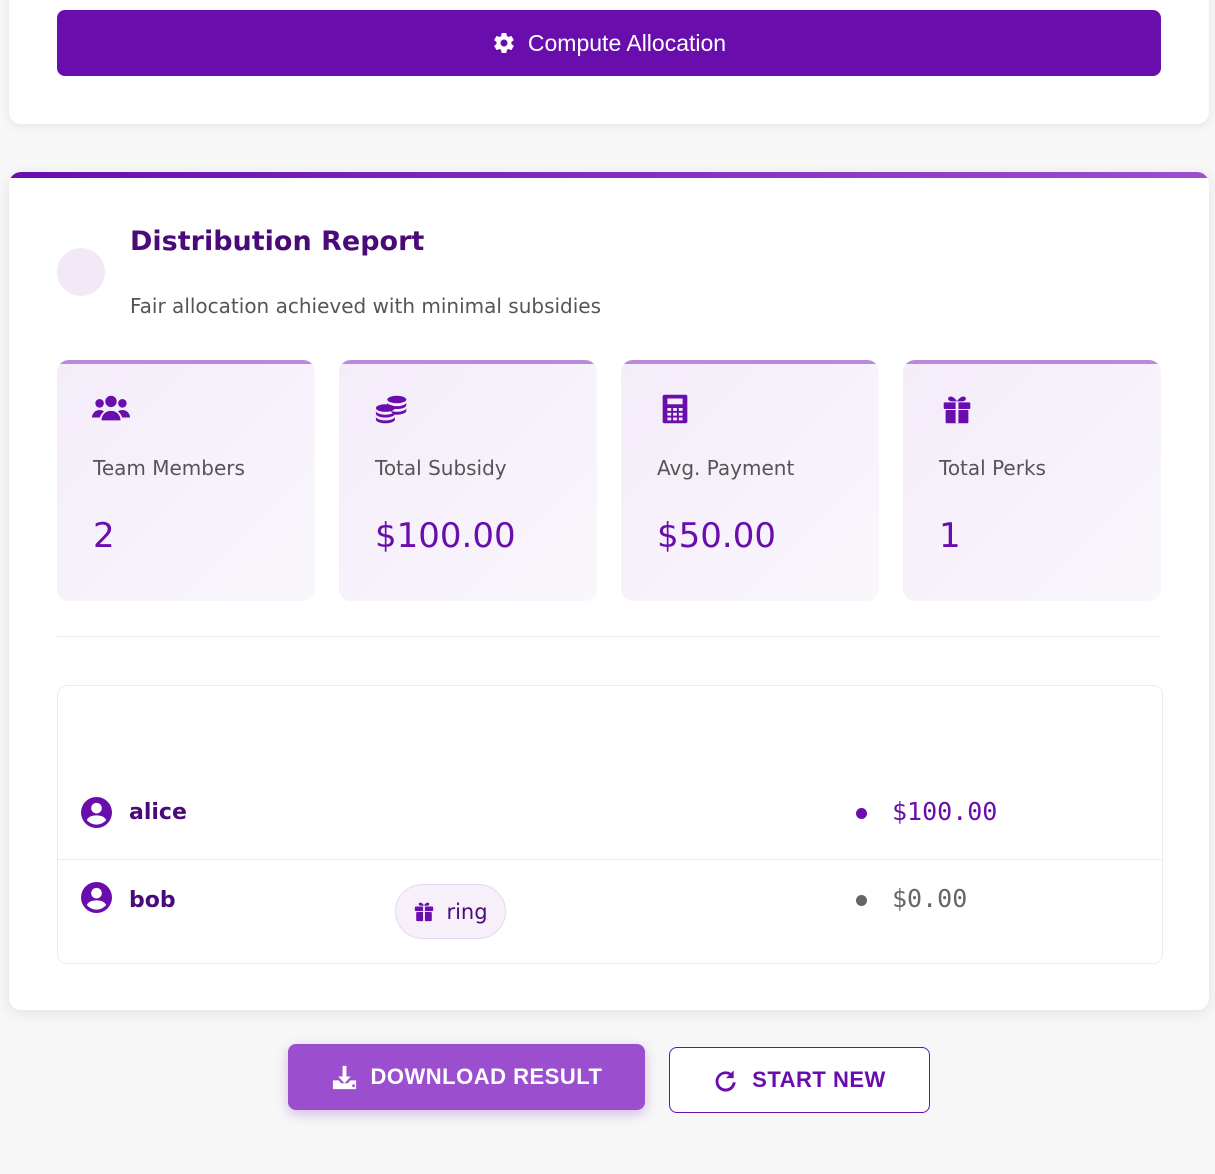 Image resolution: width=1215 pixels, height=1174 pixels. Describe the element at coordinates (716, 536) in the screenshot. I see `stat-value: $50.00` at that location.